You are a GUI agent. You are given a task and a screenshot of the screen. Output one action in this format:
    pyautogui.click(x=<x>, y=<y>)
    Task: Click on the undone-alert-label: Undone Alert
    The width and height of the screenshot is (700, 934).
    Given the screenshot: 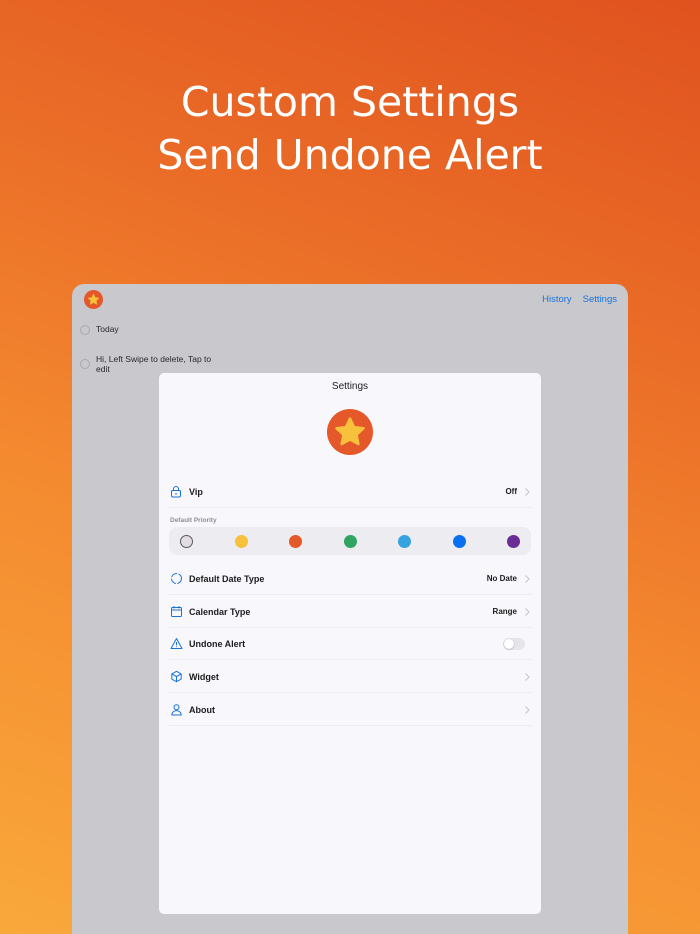 What is the action you would take?
    pyautogui.click(x=217, y=643)
    